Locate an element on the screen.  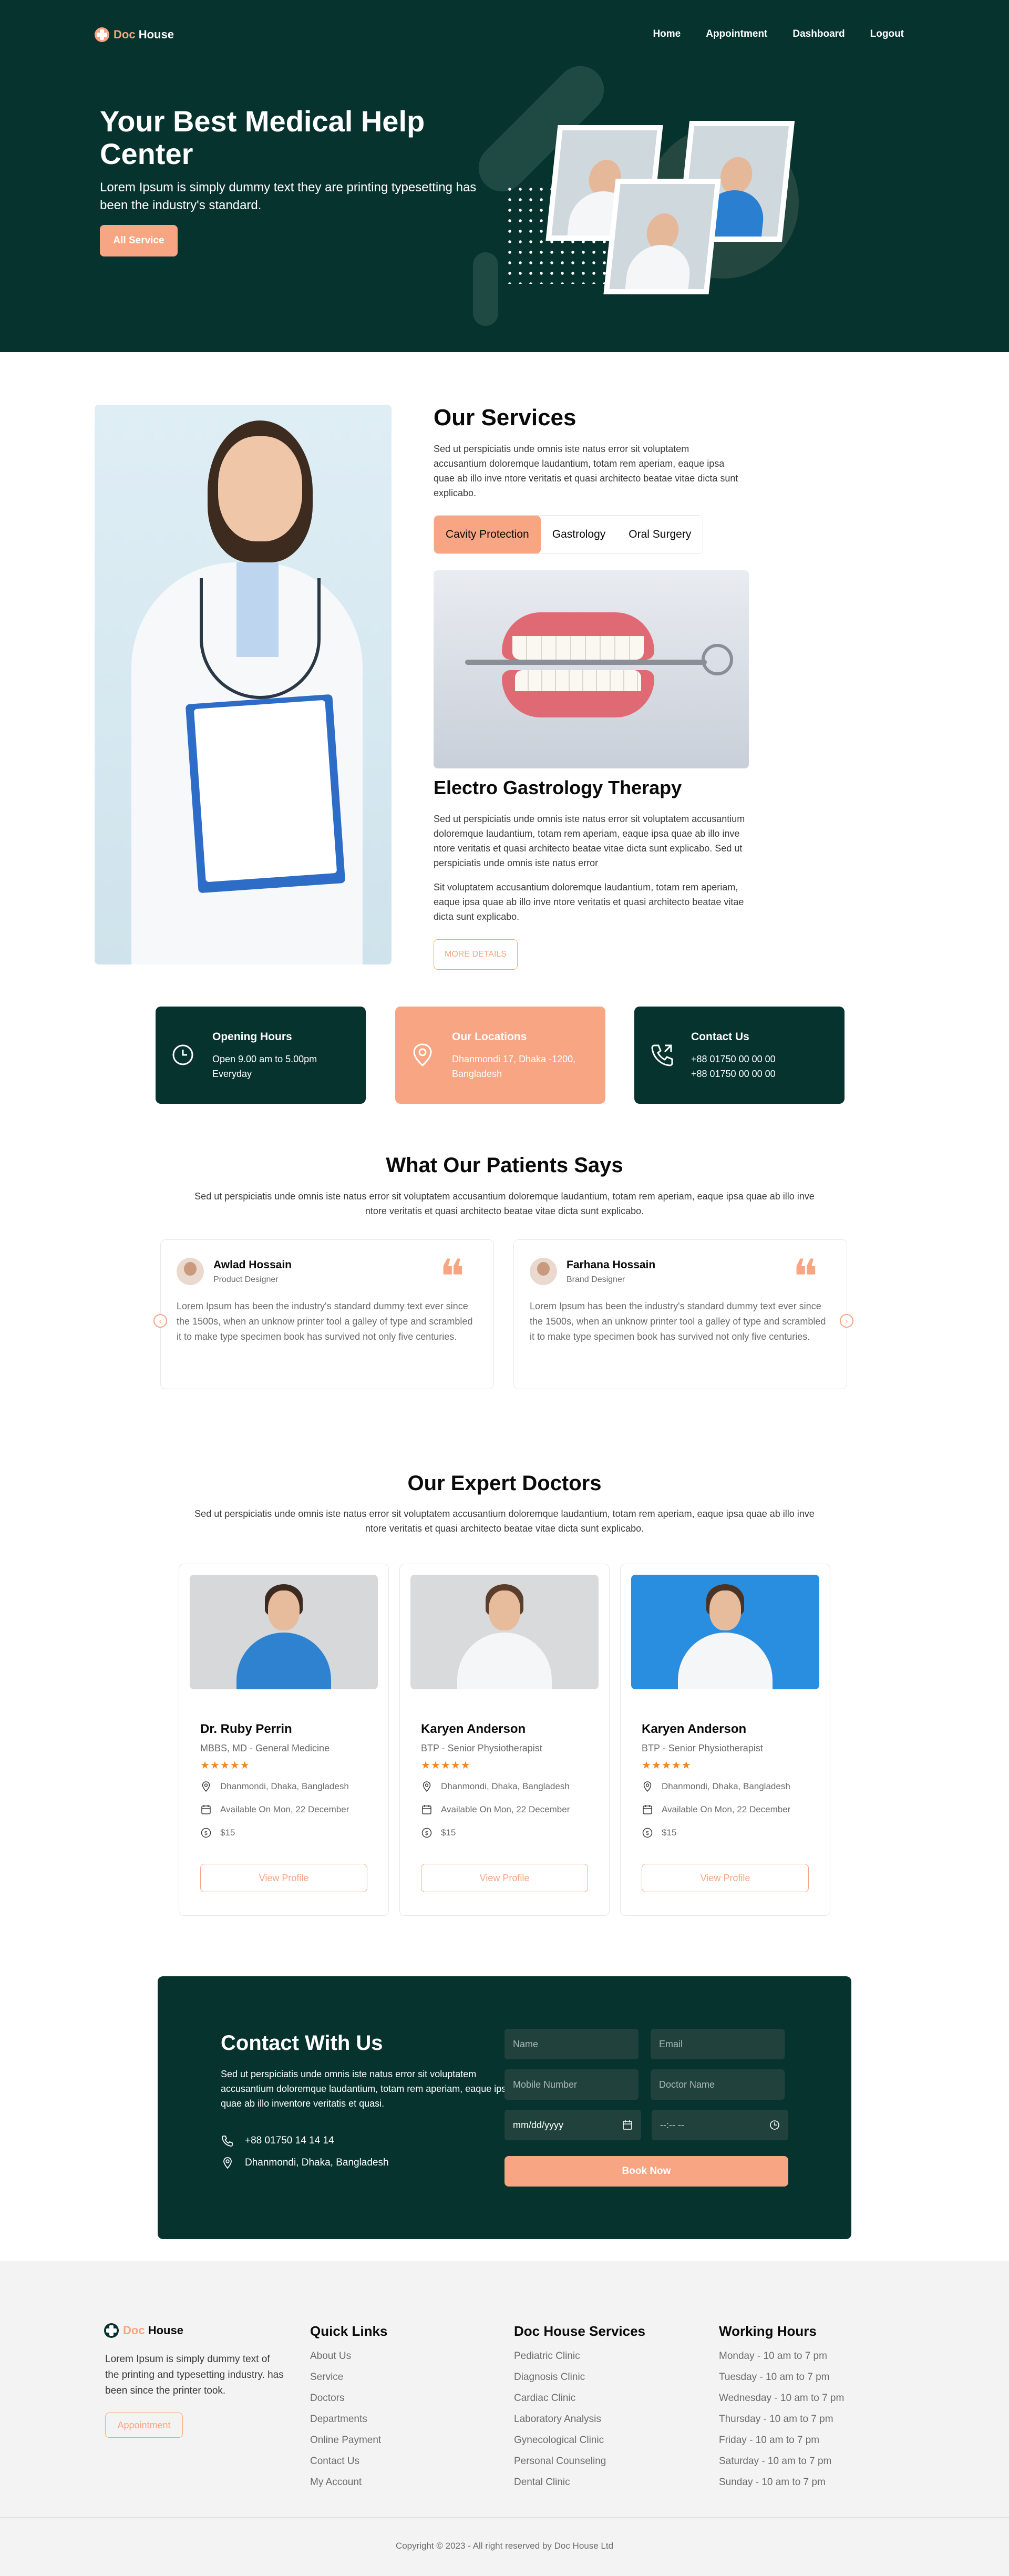
footer-link-service: Service is located at coordinates (348, 2377).